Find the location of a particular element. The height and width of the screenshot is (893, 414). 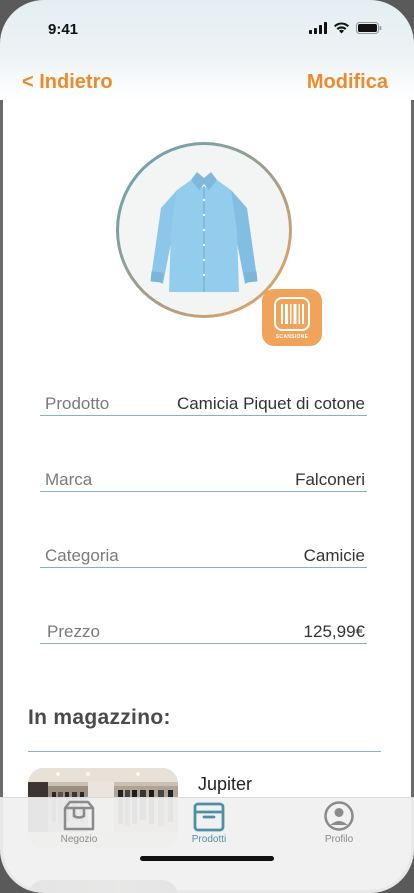

tab-products: Prodotti is located at coordinates (209, 822).